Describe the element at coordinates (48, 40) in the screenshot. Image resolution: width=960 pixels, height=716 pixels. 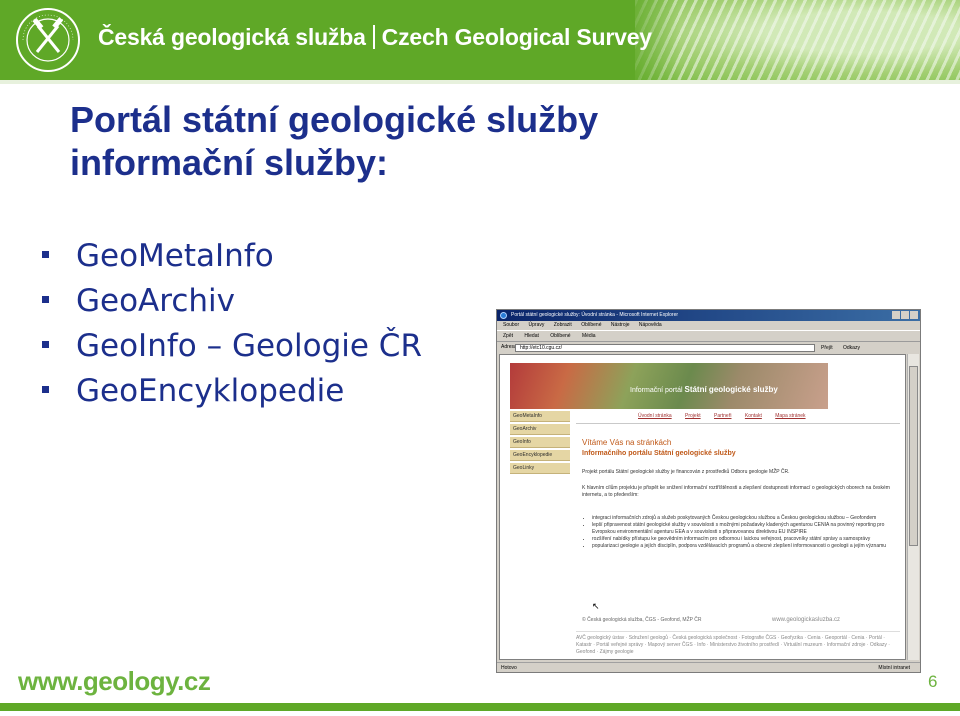
I see `cgs-logo` at that location.